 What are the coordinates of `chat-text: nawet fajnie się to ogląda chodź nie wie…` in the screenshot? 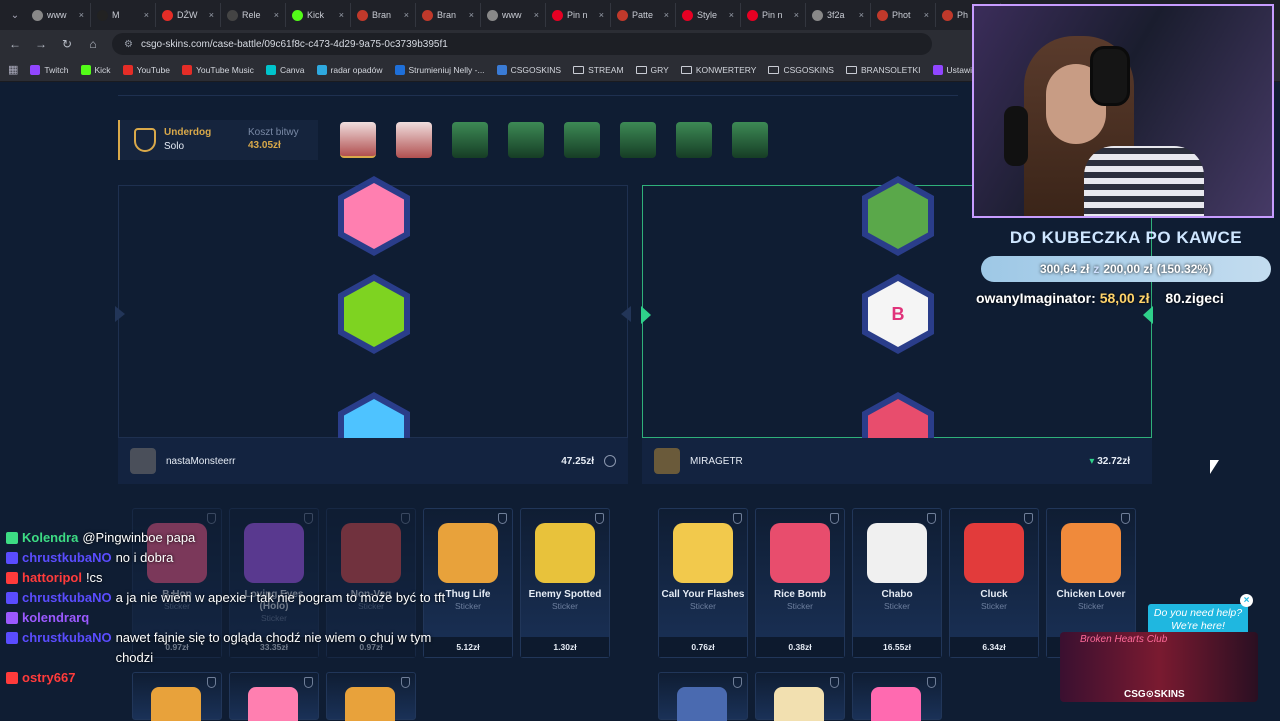 It's located at (273, 647).